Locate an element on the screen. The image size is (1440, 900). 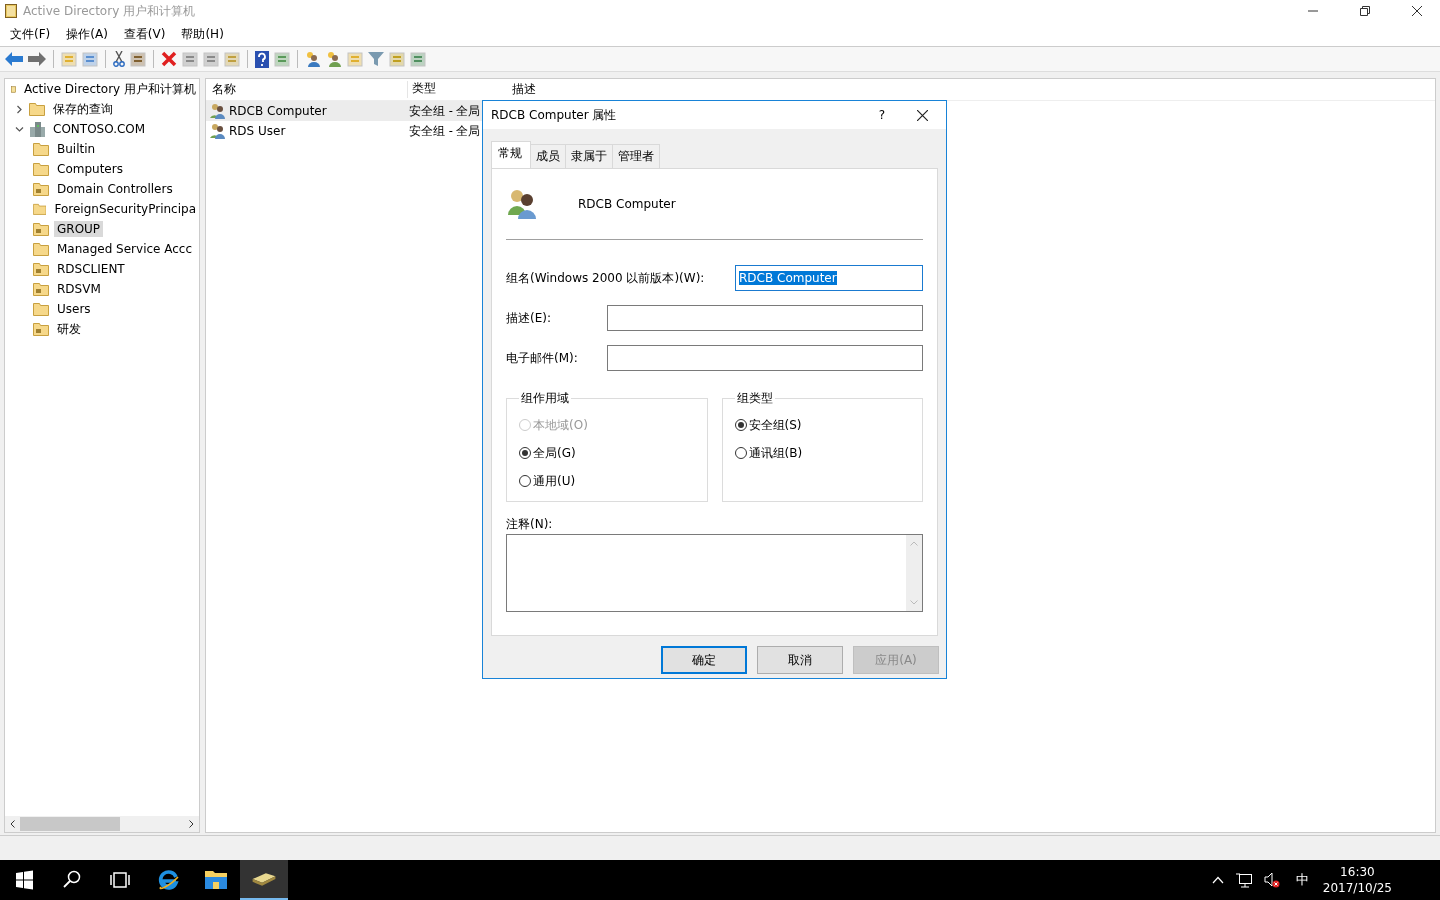
field-label: 电子邮件(M): is located at coordinates (542, 358).